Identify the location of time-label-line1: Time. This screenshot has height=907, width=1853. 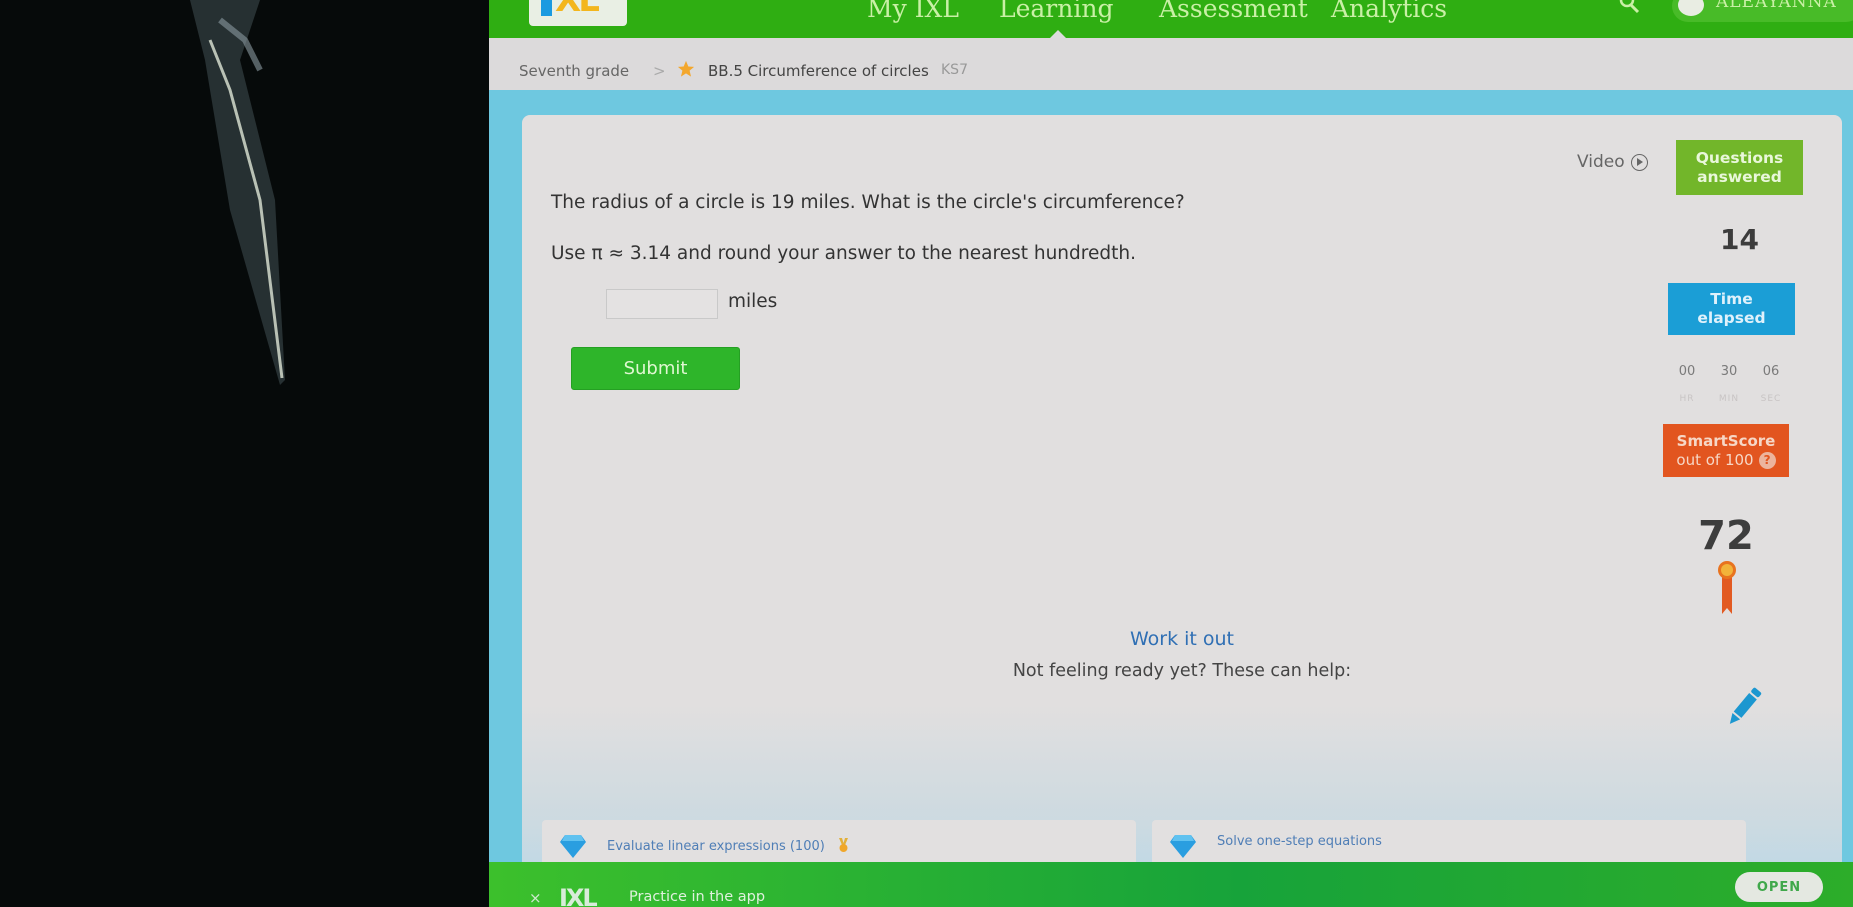
(1731, 299).